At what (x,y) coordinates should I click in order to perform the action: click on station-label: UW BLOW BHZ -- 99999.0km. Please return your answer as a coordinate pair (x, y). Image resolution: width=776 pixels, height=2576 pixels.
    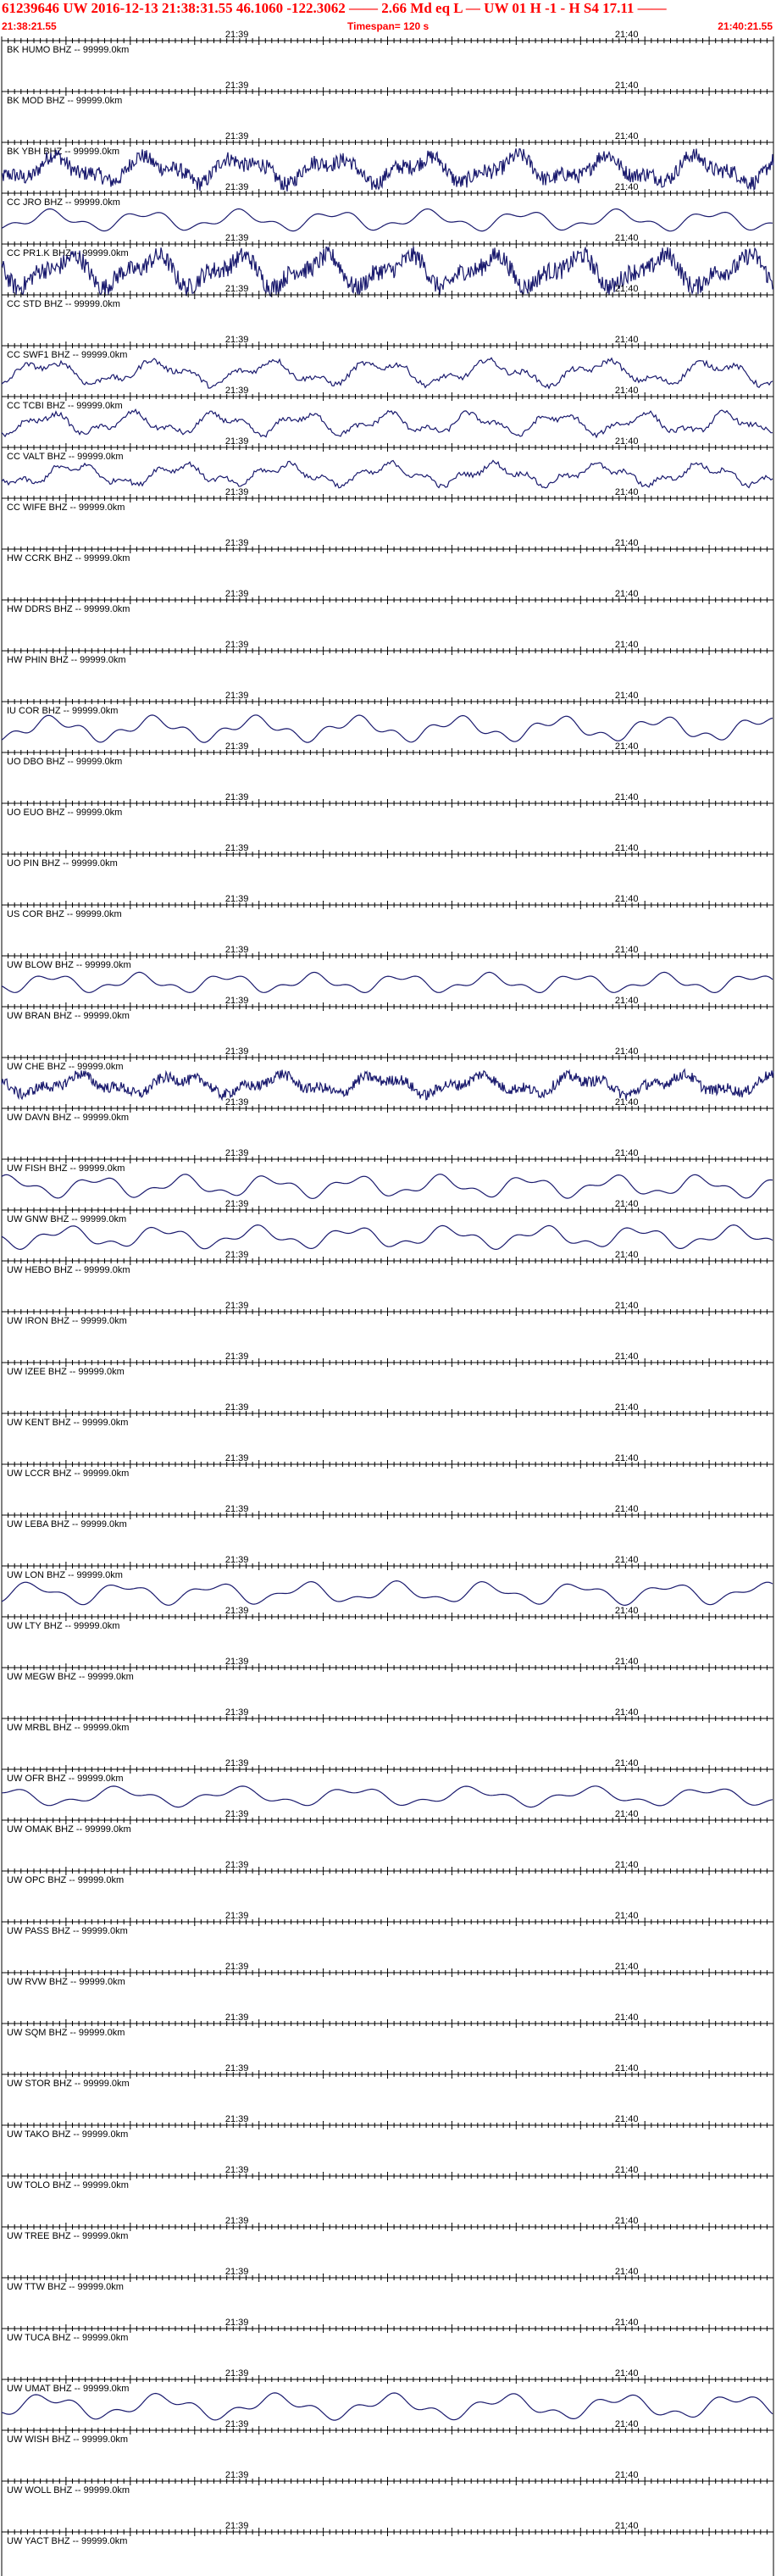
    Looking at the image, I should click on (69, 965).